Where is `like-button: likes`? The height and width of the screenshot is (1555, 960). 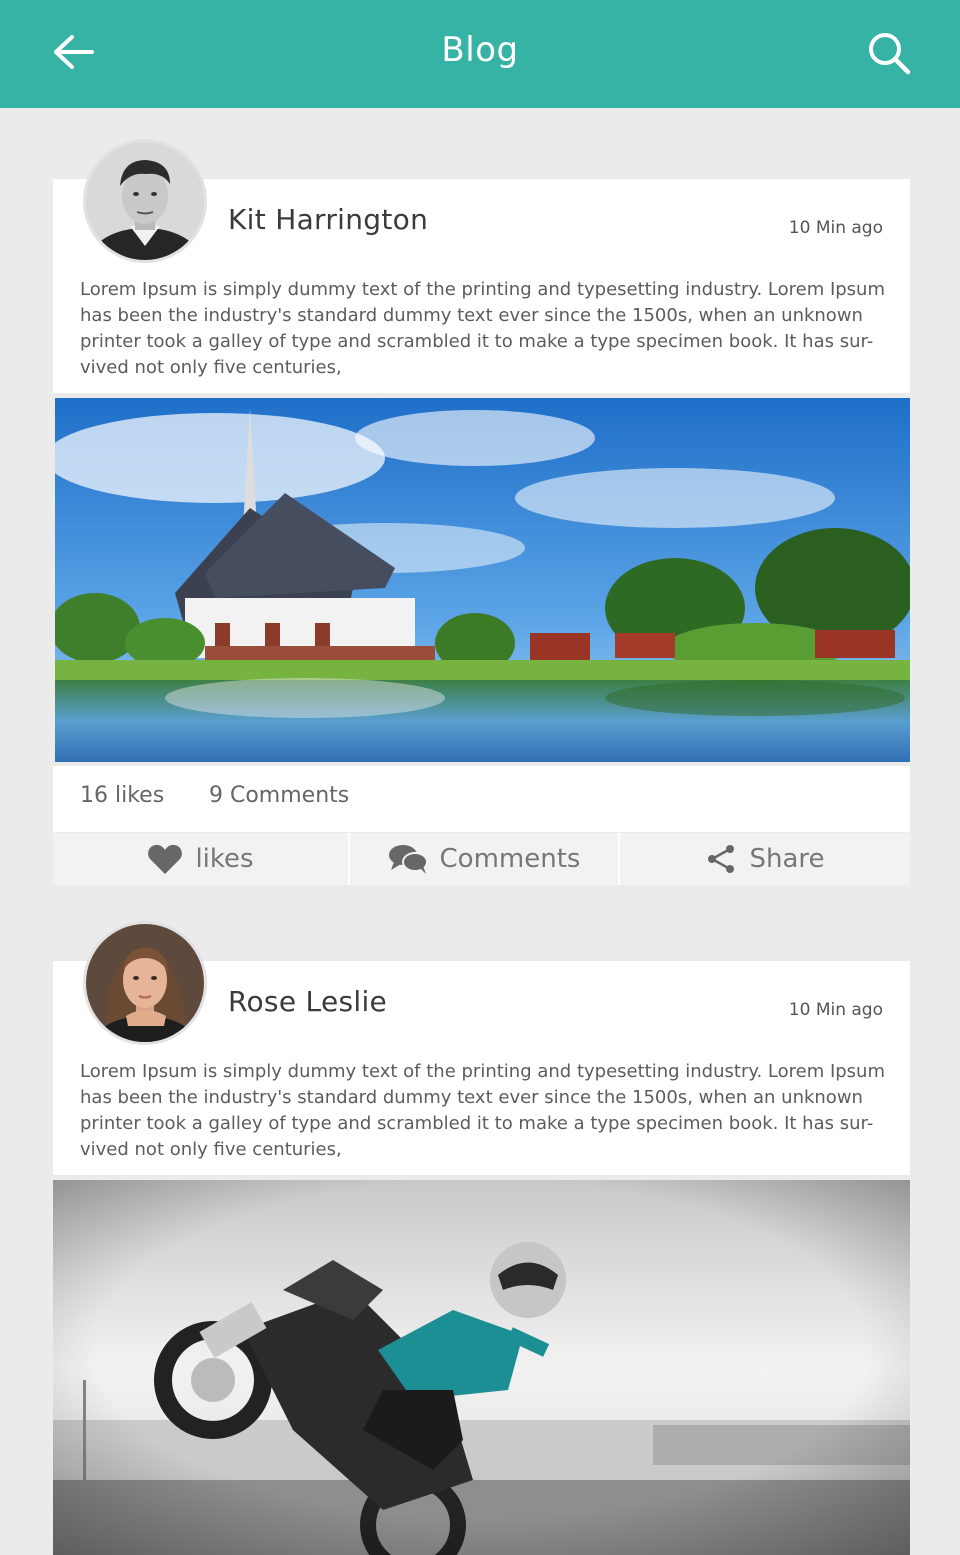 like-button: likes is located at coordinates (200, 859).